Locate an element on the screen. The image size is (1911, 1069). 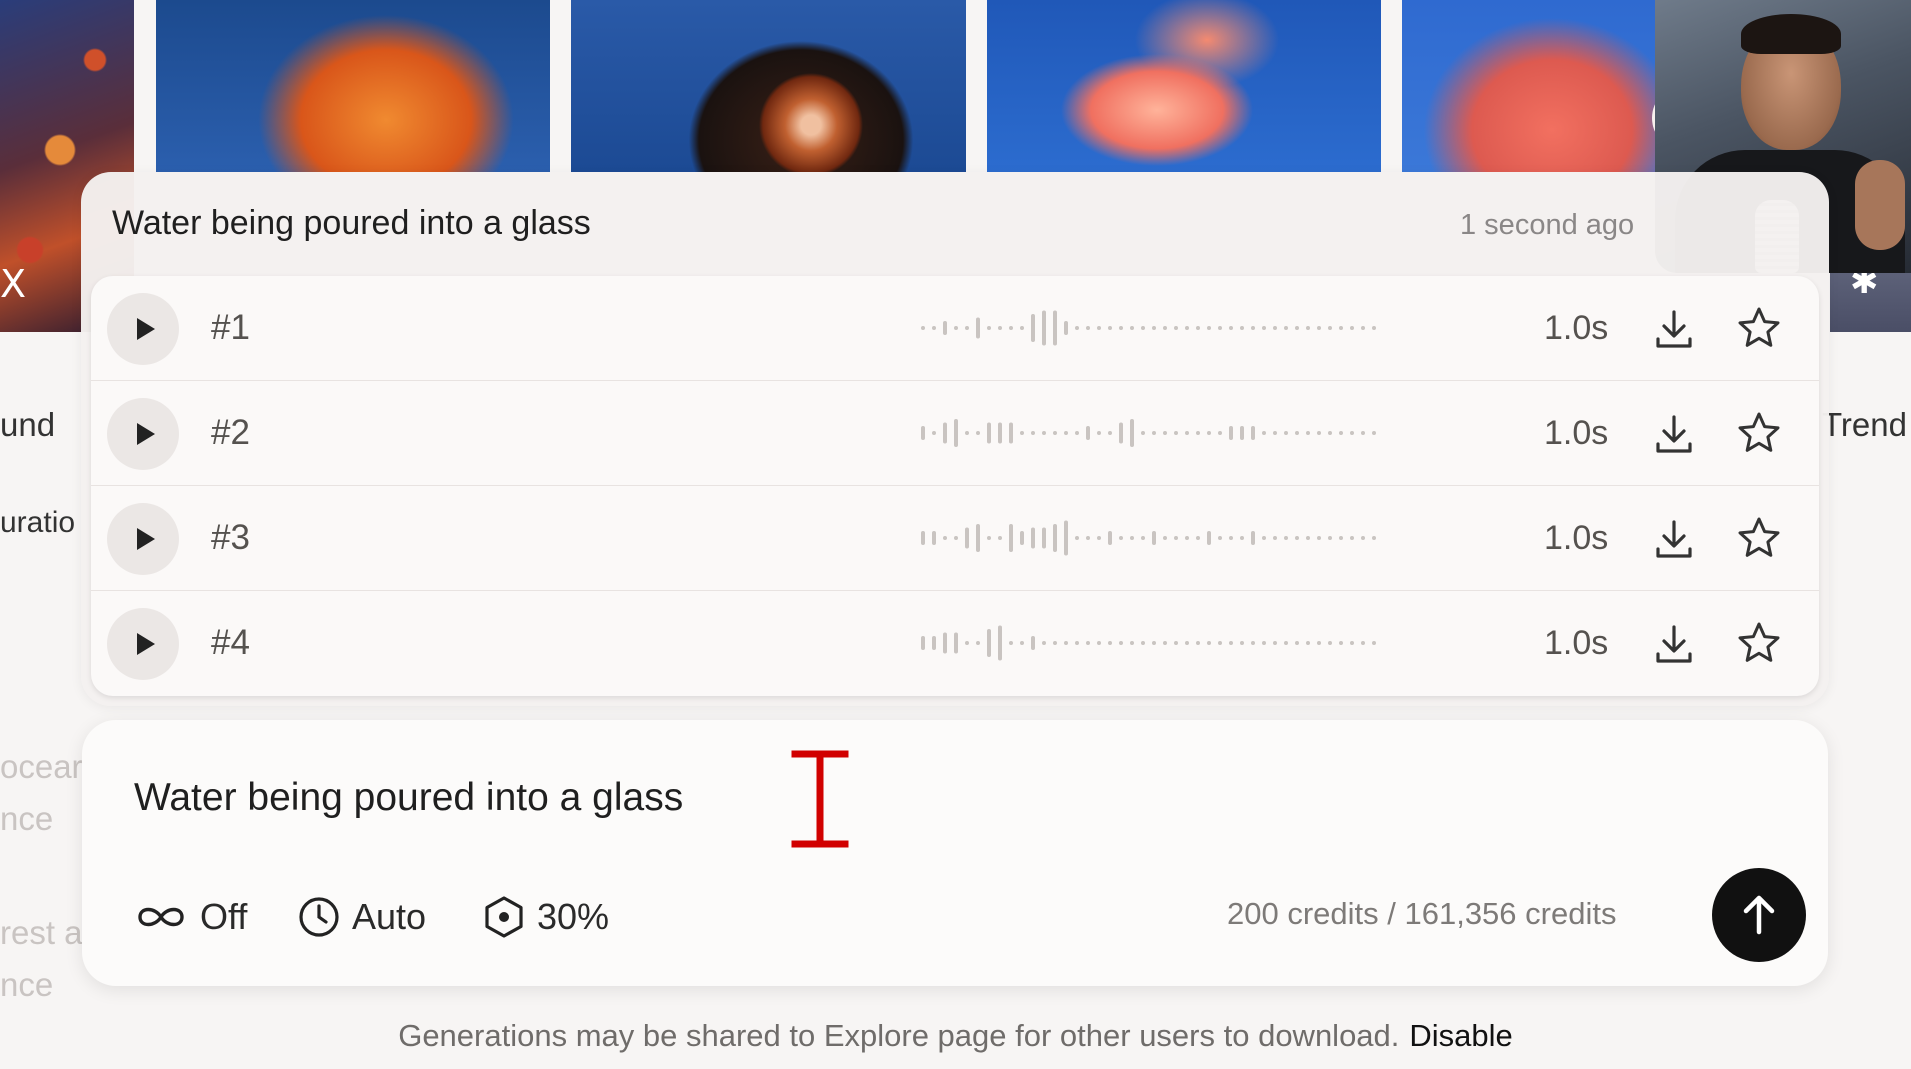
duration-selector: Auto is located at coordinates (362, 917).